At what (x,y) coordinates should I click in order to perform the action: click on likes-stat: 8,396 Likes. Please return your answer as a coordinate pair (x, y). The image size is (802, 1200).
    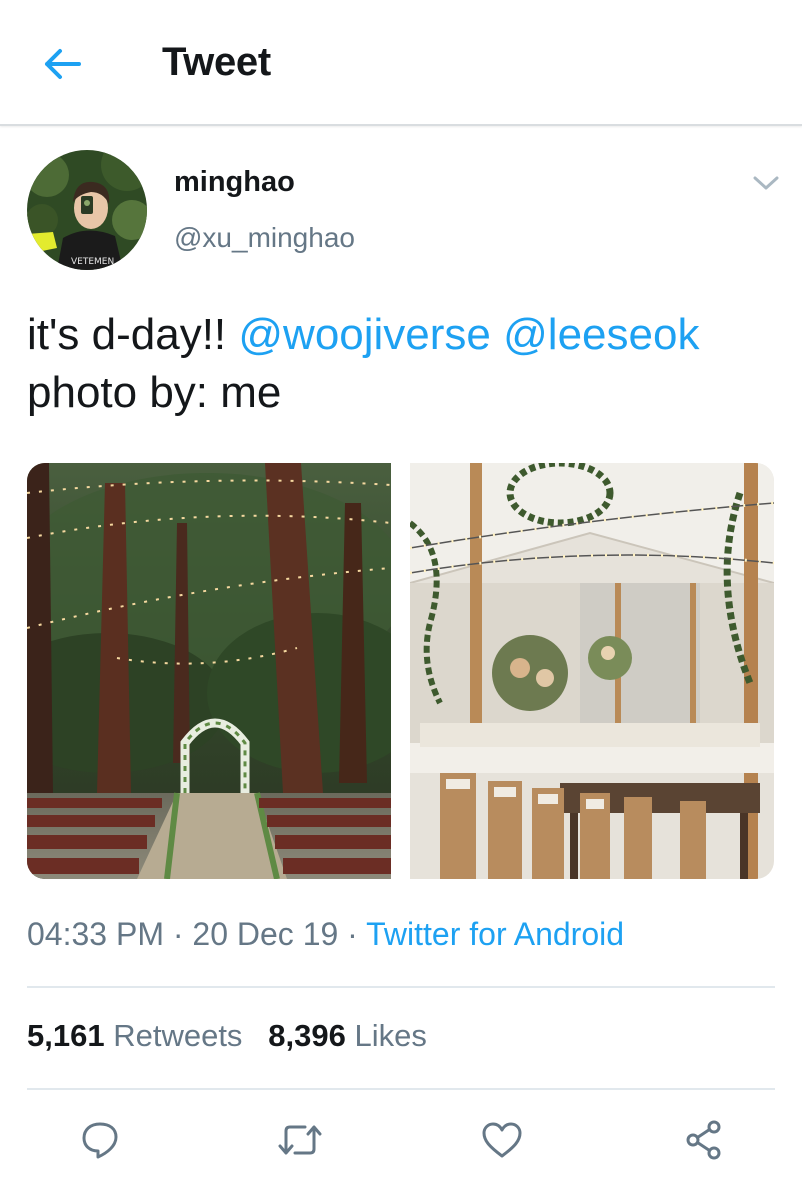
    Looking at the image, I should click on (347, 1035).